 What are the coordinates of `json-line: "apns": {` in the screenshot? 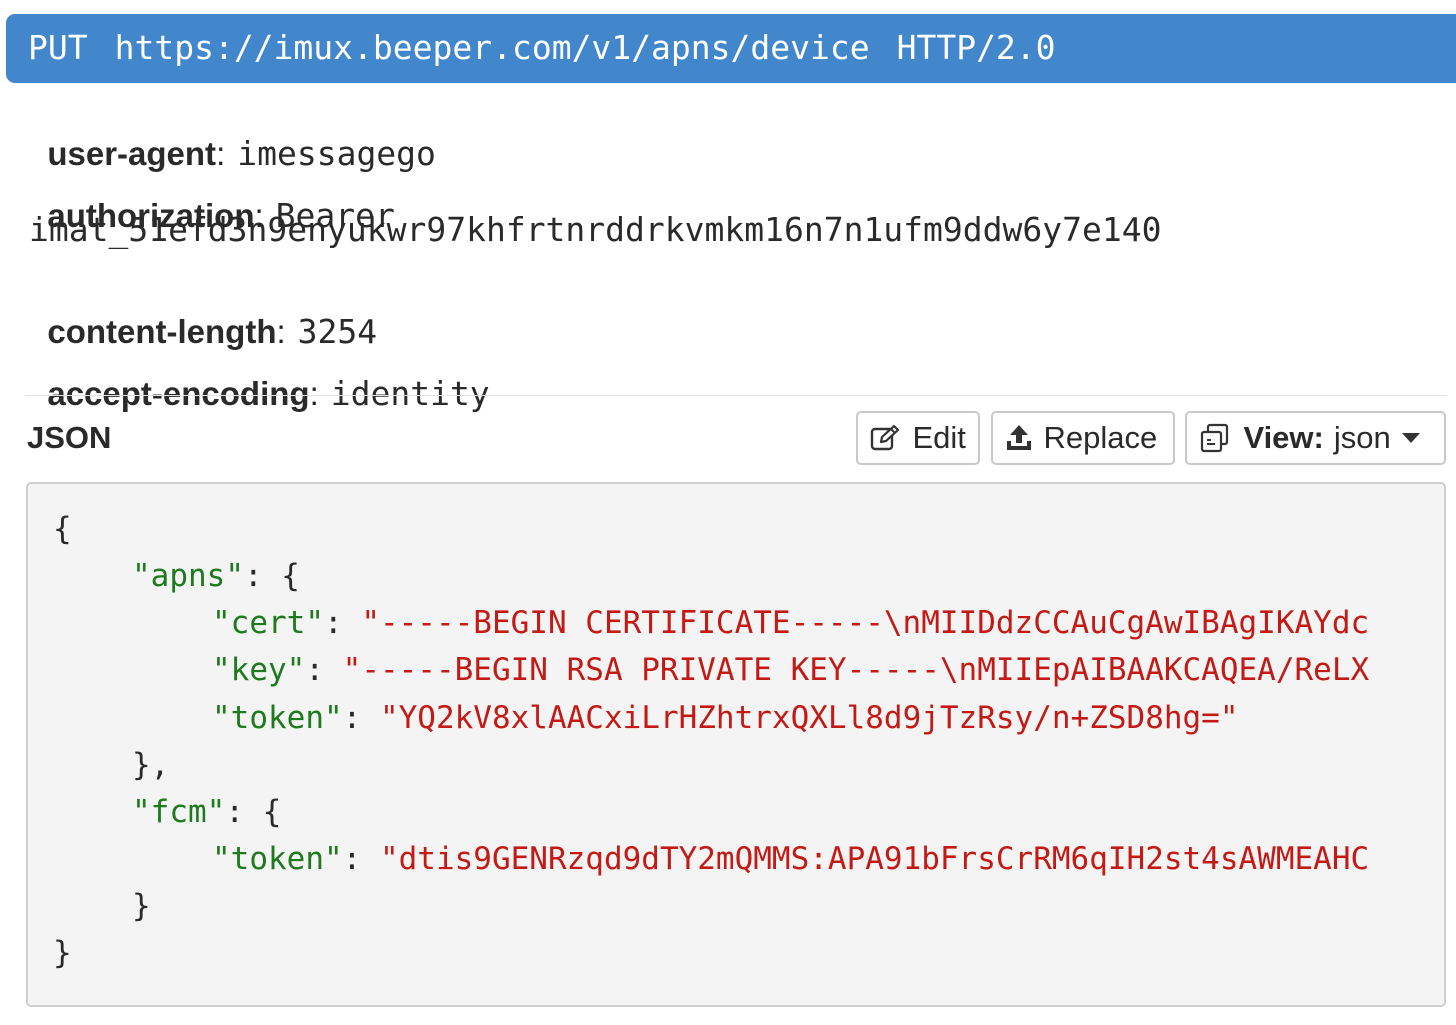 It's located at (216, 576).